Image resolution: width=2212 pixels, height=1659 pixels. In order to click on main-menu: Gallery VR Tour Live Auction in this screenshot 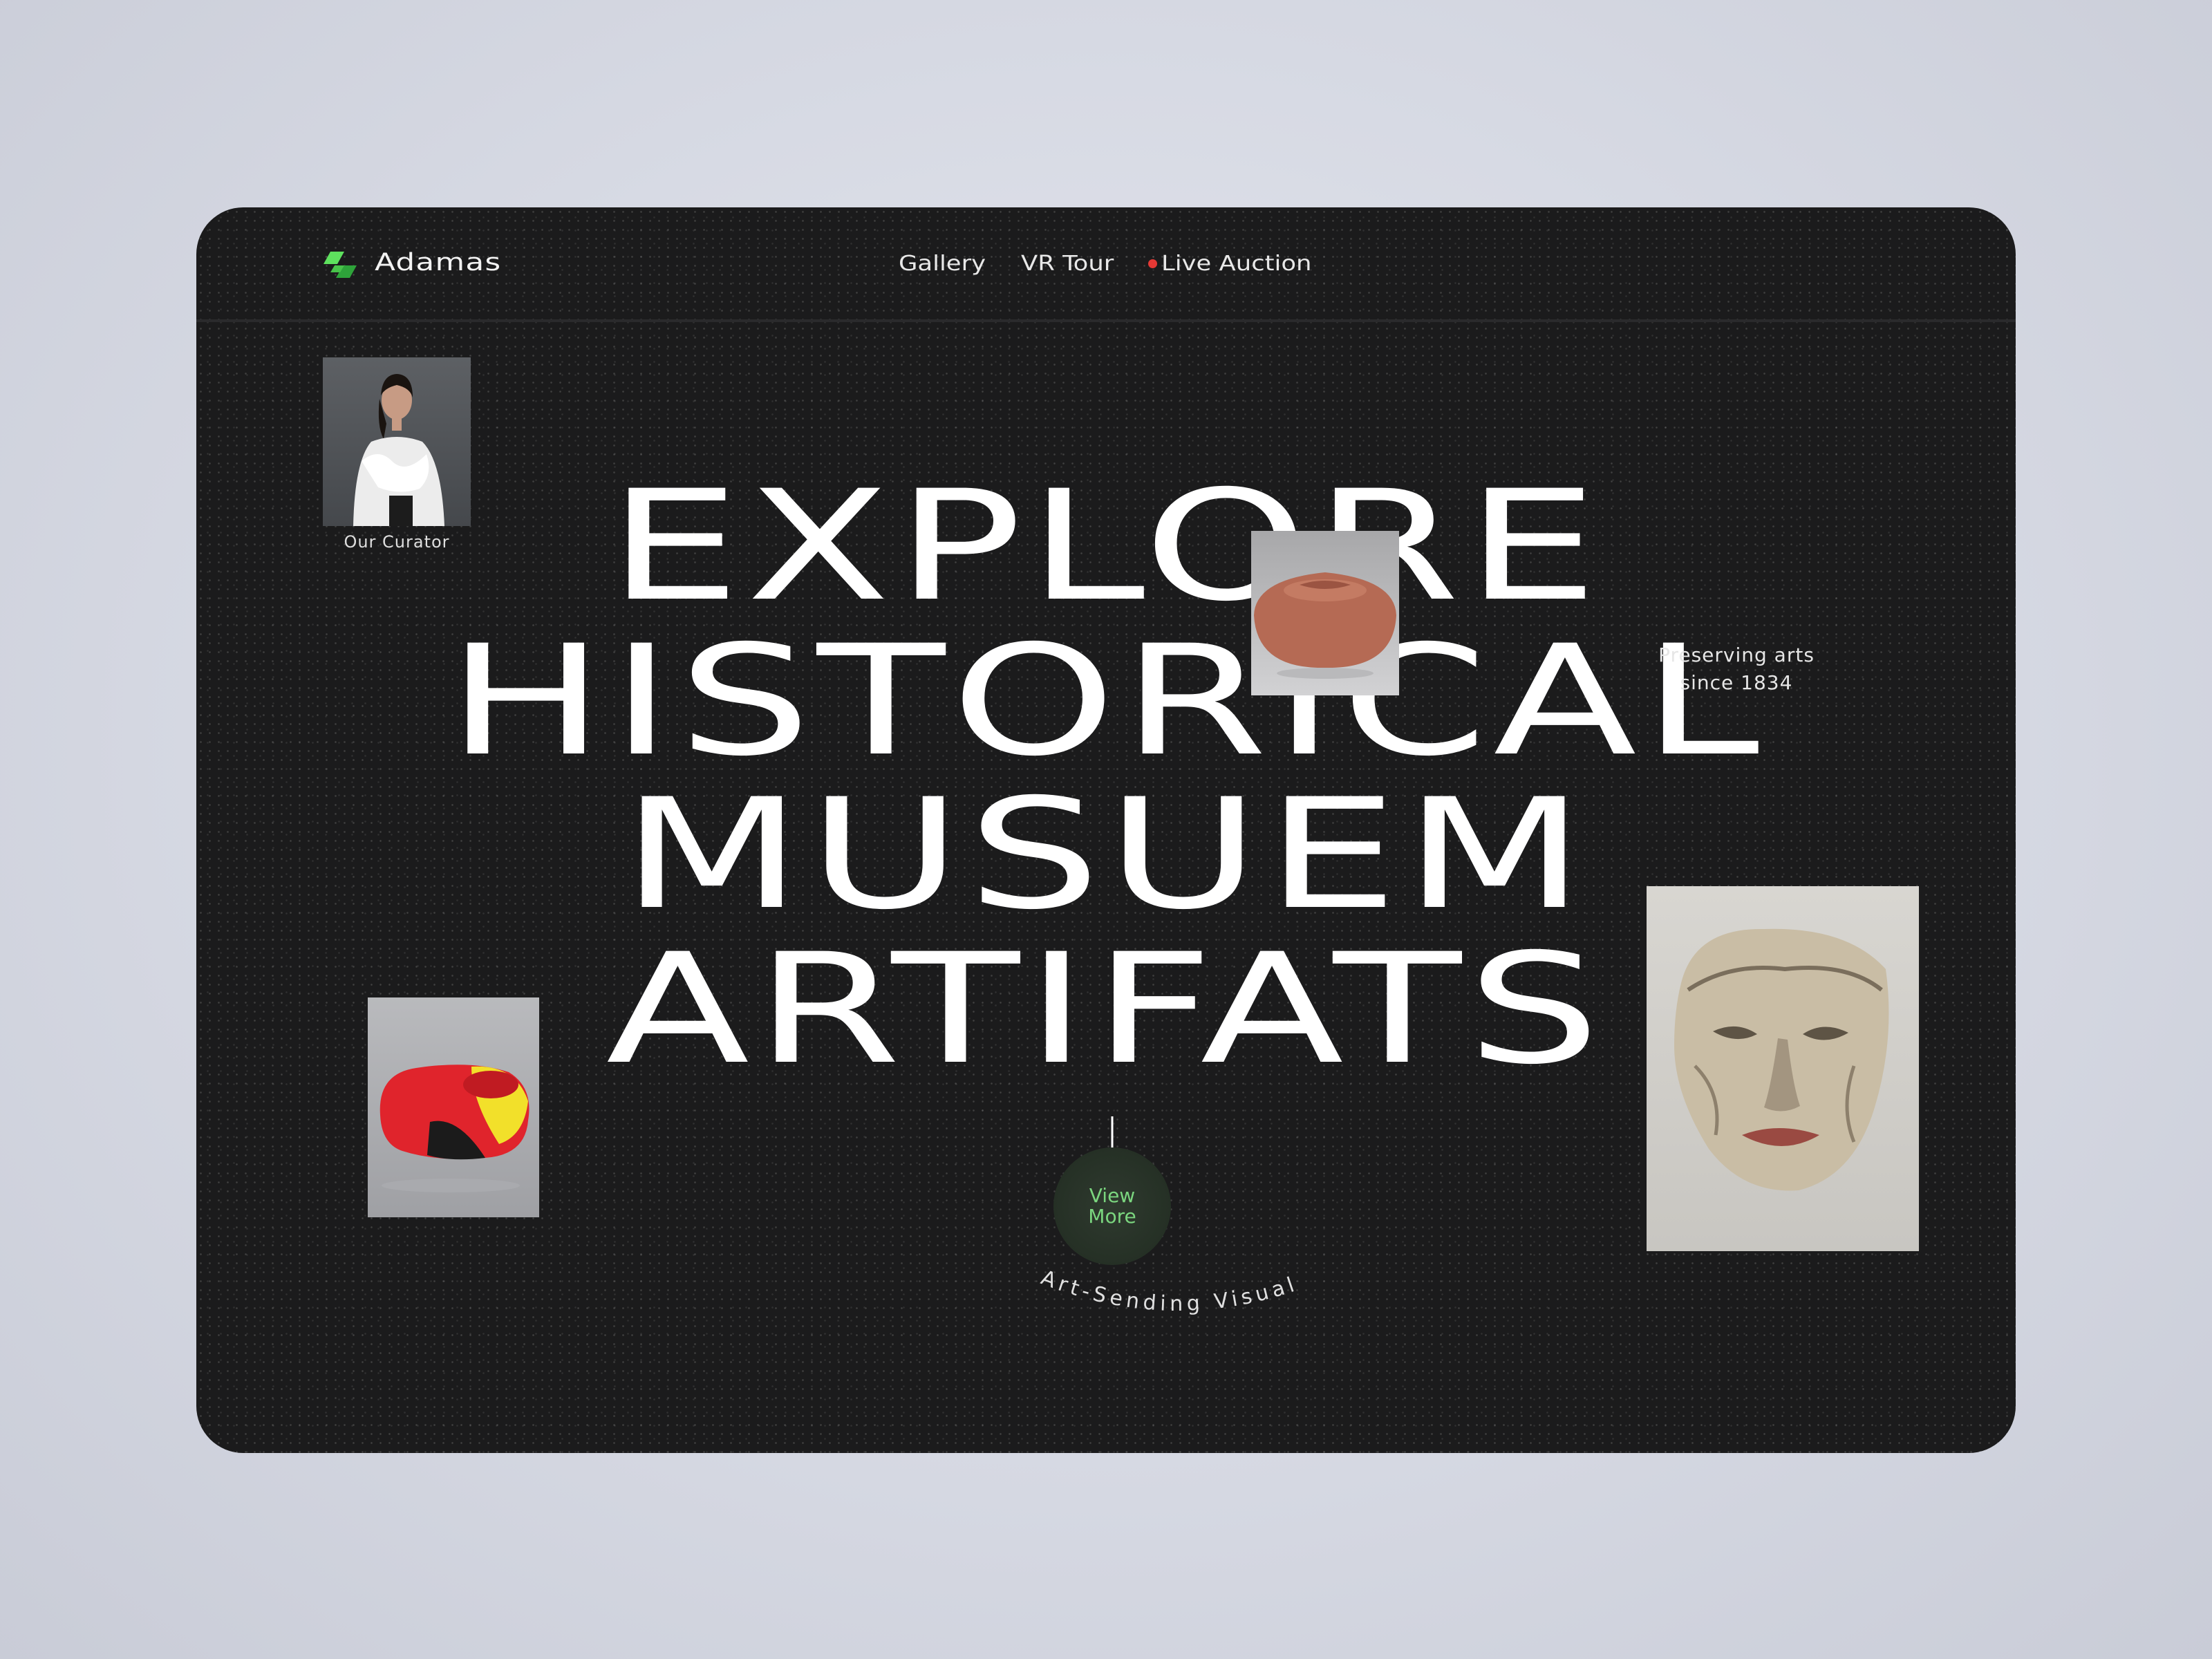, I will do `click(1105, 264)`.